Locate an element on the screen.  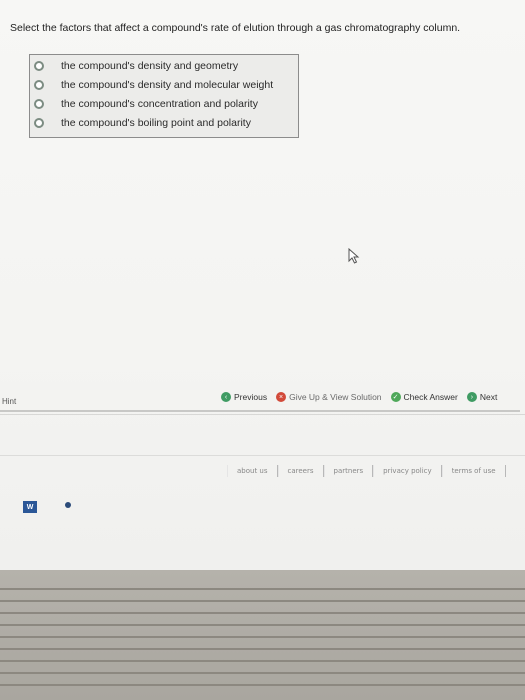
answer-option: the compound's density and geometry is located at coordinates (165, 66).